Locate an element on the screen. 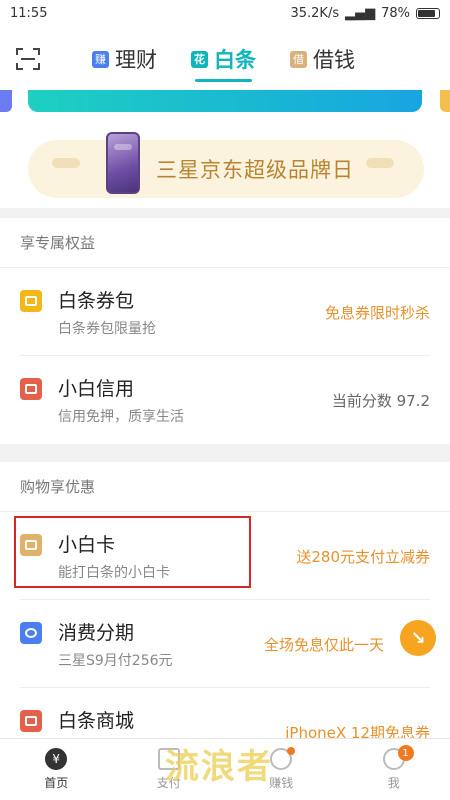  tab-label: 理财 is located at coordinates (136, 60).